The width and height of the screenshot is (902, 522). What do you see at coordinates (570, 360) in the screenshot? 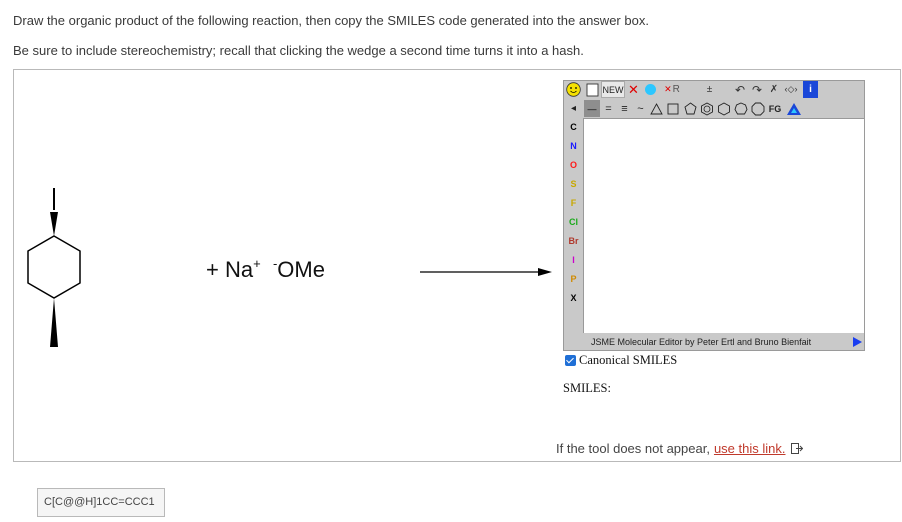
I see `canonical-smiles-checkbox` at bounding box center [570, 360].